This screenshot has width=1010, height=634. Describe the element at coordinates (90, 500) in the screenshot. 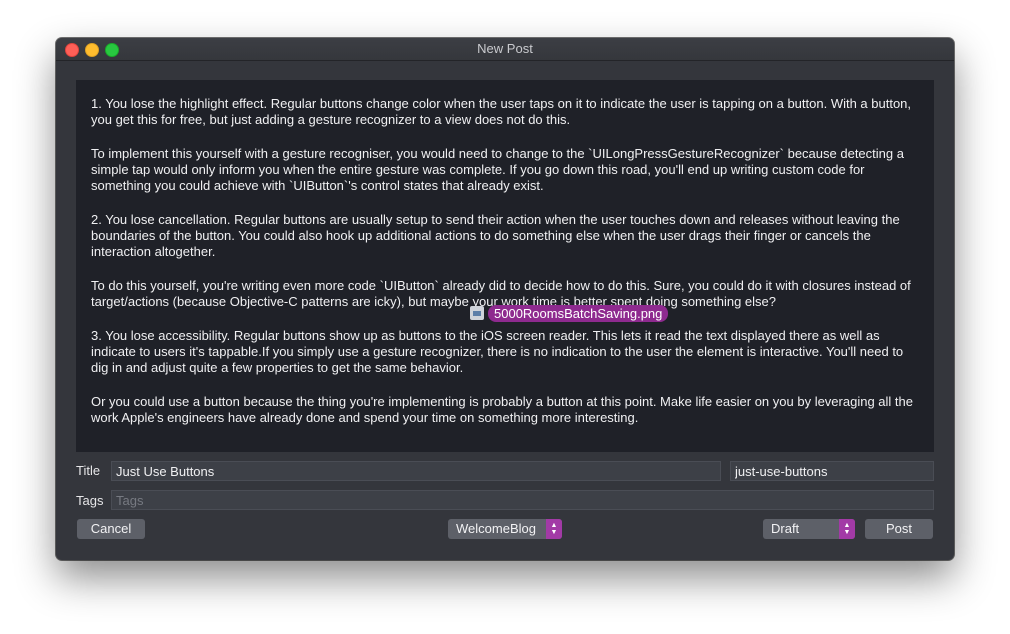

I see `tags-label: Tags` at that location.